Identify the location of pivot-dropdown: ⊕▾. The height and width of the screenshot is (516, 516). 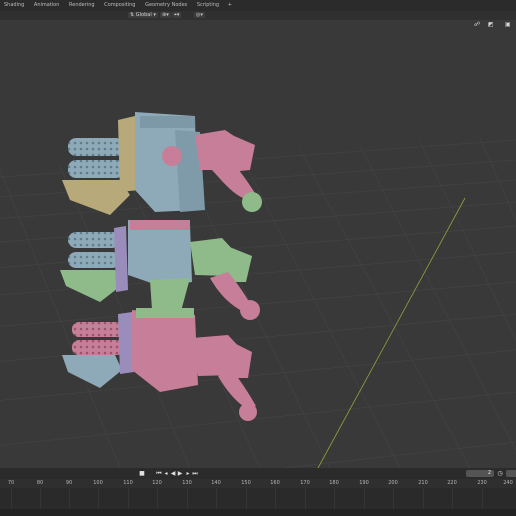
(165, 15).